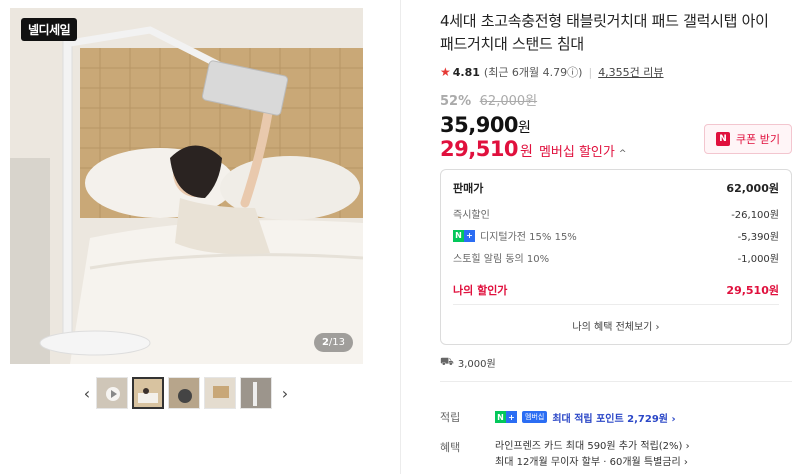  What do you see at coordinates (758, 259) in the screenshot?
I see `breakdown-value: -1,000원` at bounding box center [758, 259].